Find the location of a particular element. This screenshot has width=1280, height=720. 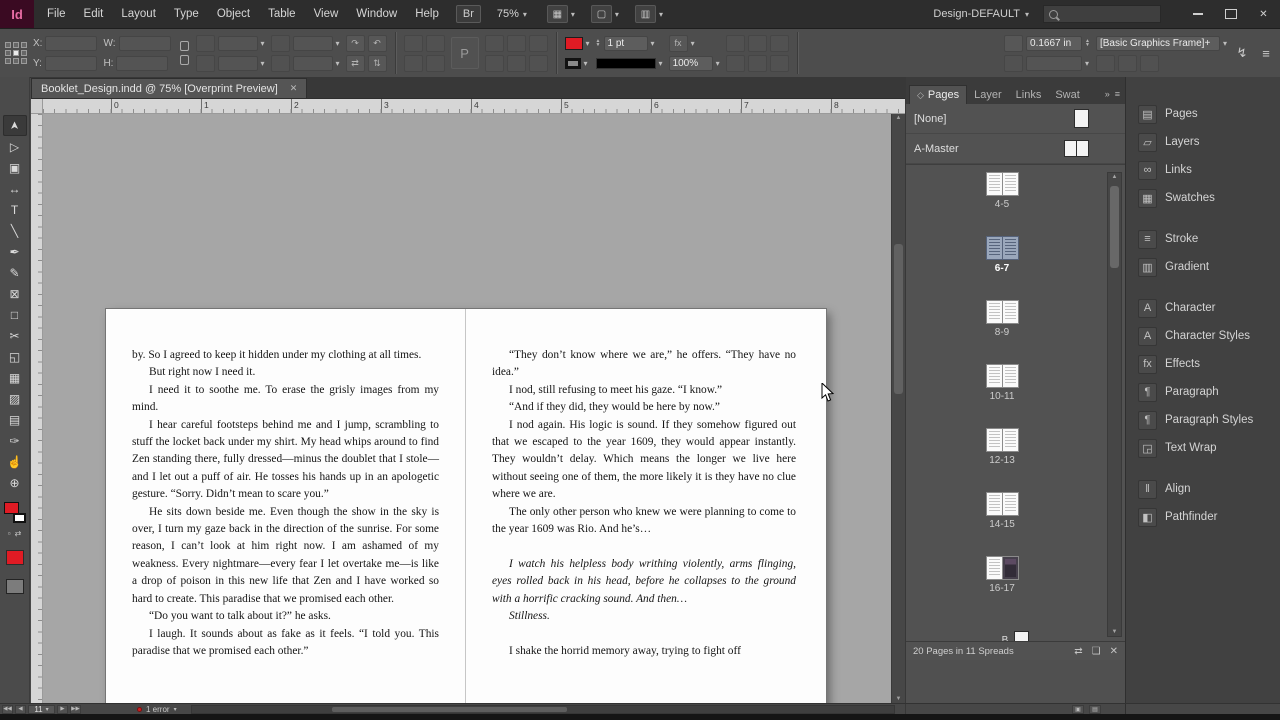

menu-edit: Edit is located at coordinates (94, 14).